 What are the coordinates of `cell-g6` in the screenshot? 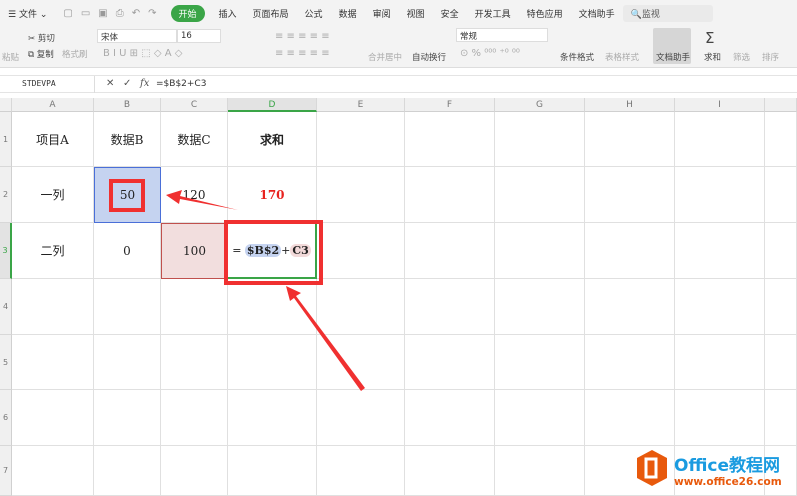 It's located at (540, 418).